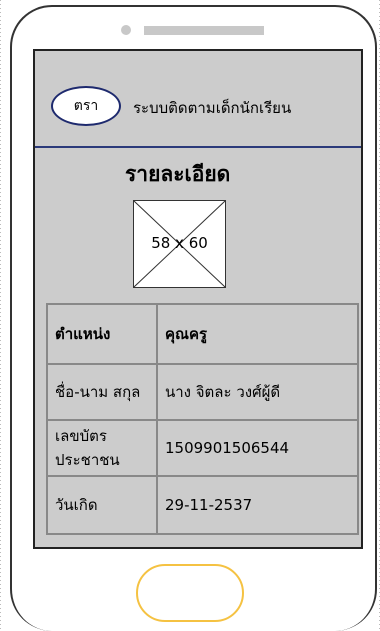  What do you see at coordinates (102, 392) in the screenshot?
I see `table-label-cell: ชื่อ-นาม สกุล` at bounding box center [102, 392].